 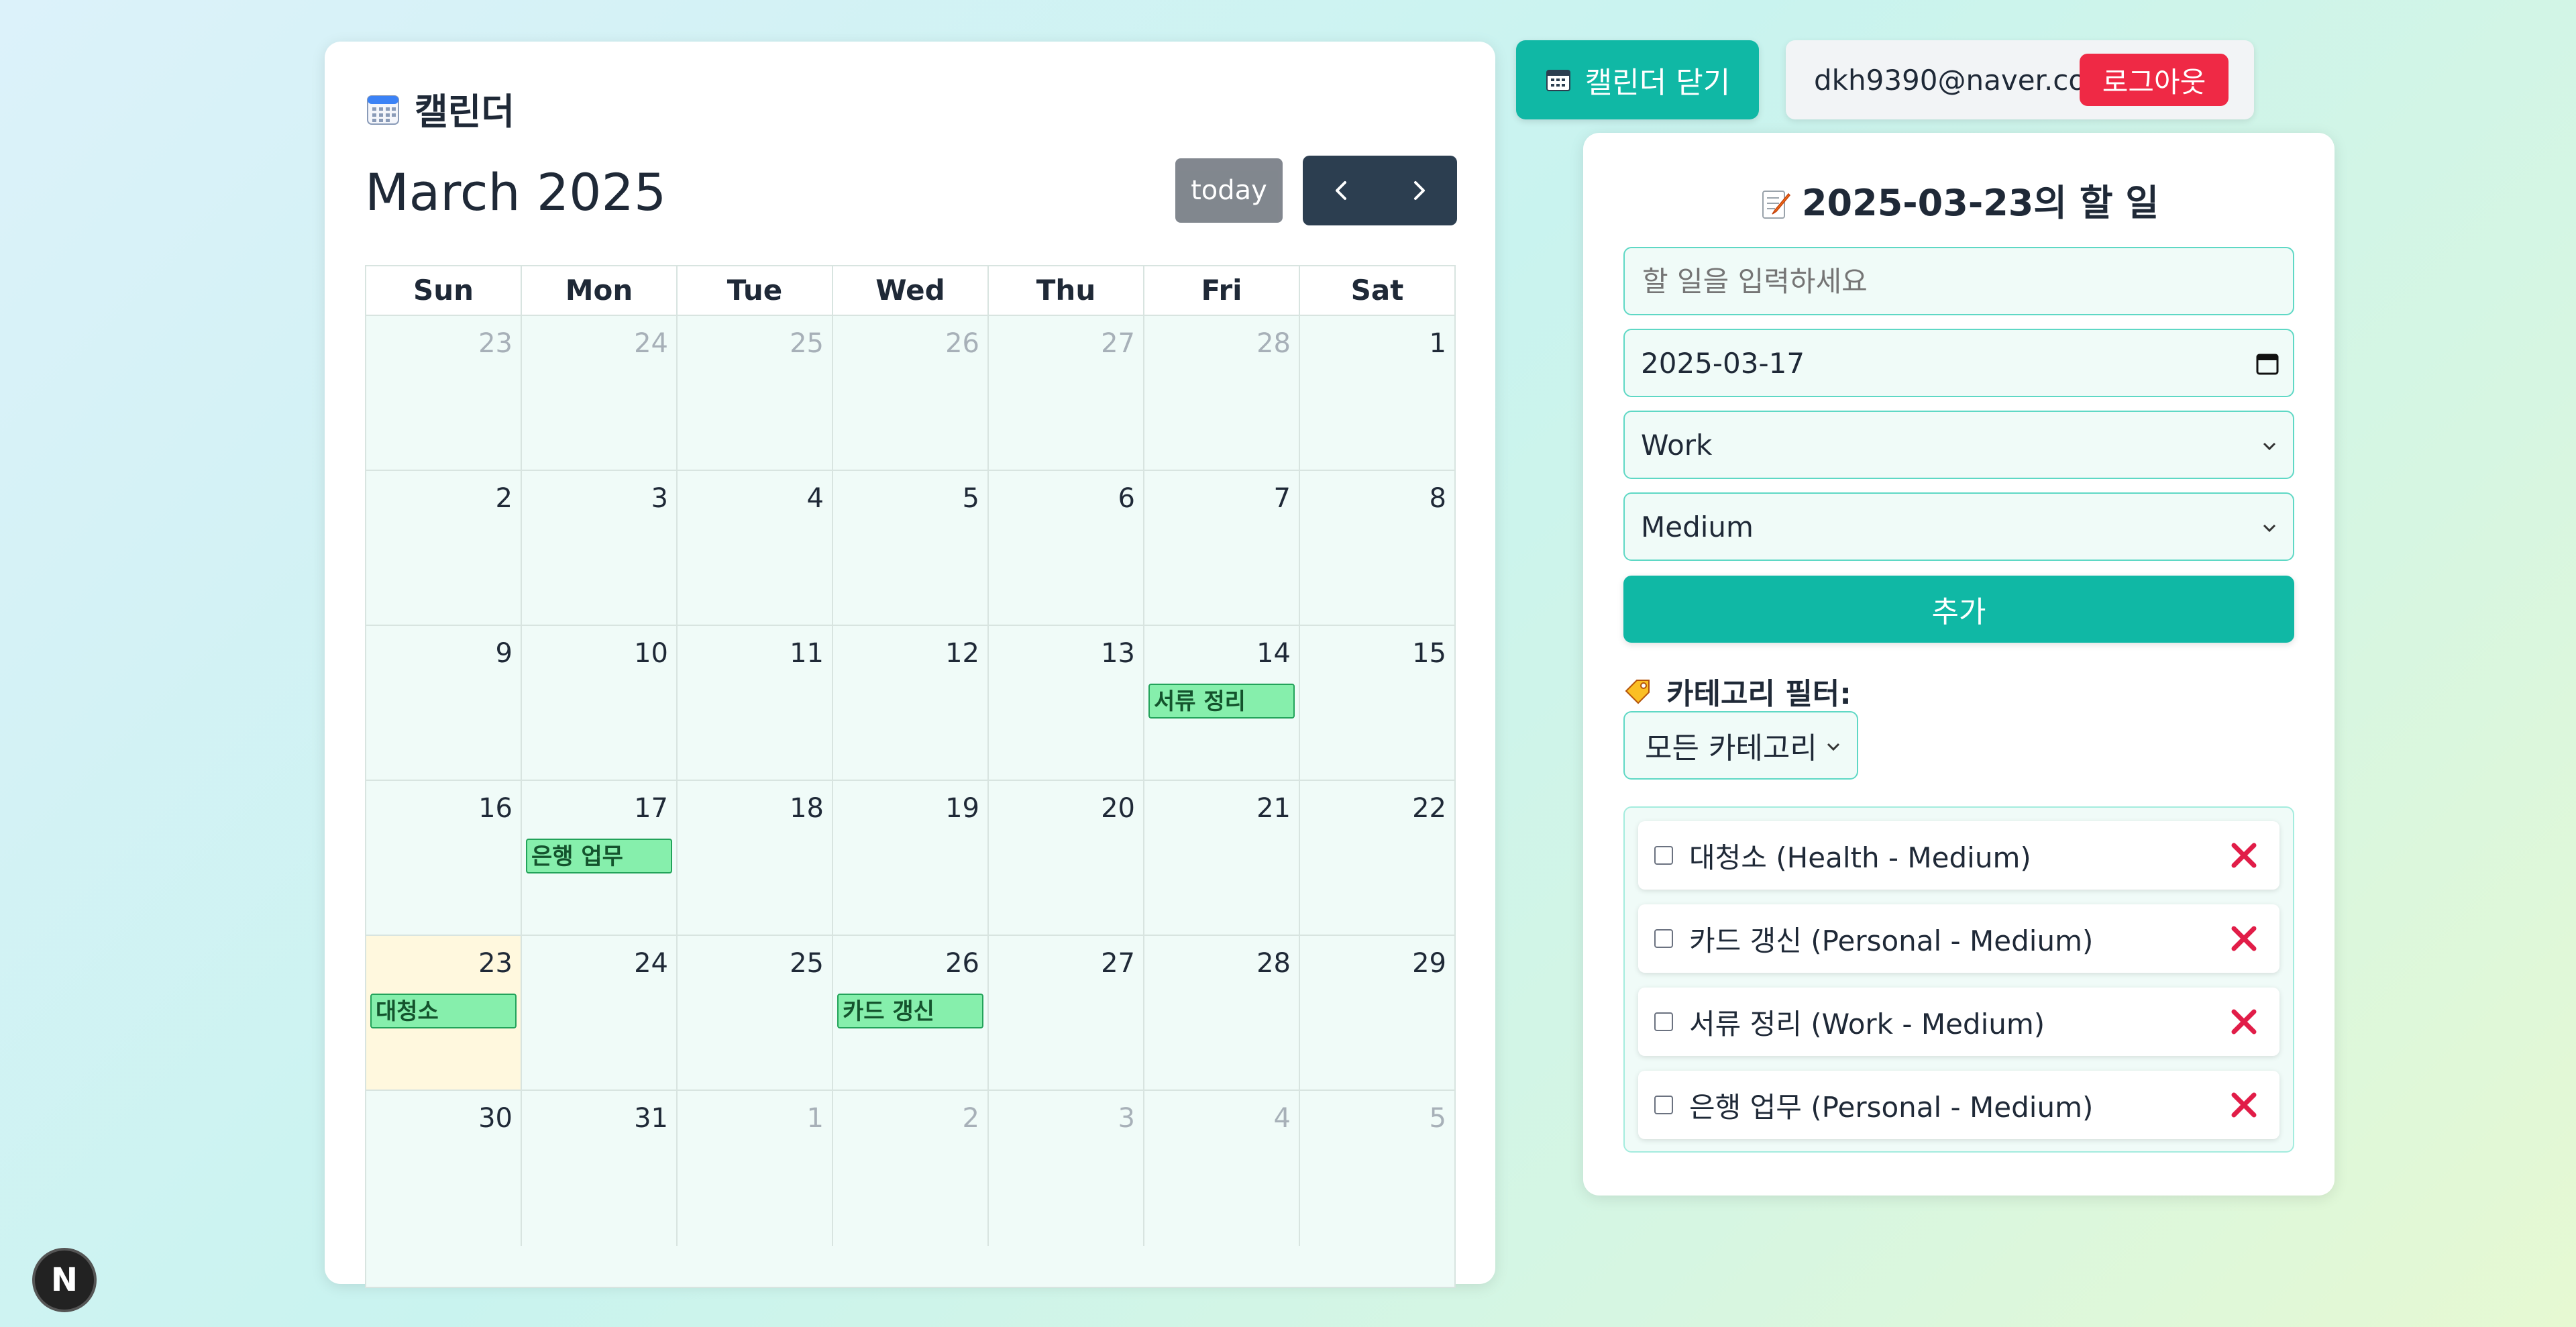 I want to click on day-number: 14, so click(x=1273, y=653).